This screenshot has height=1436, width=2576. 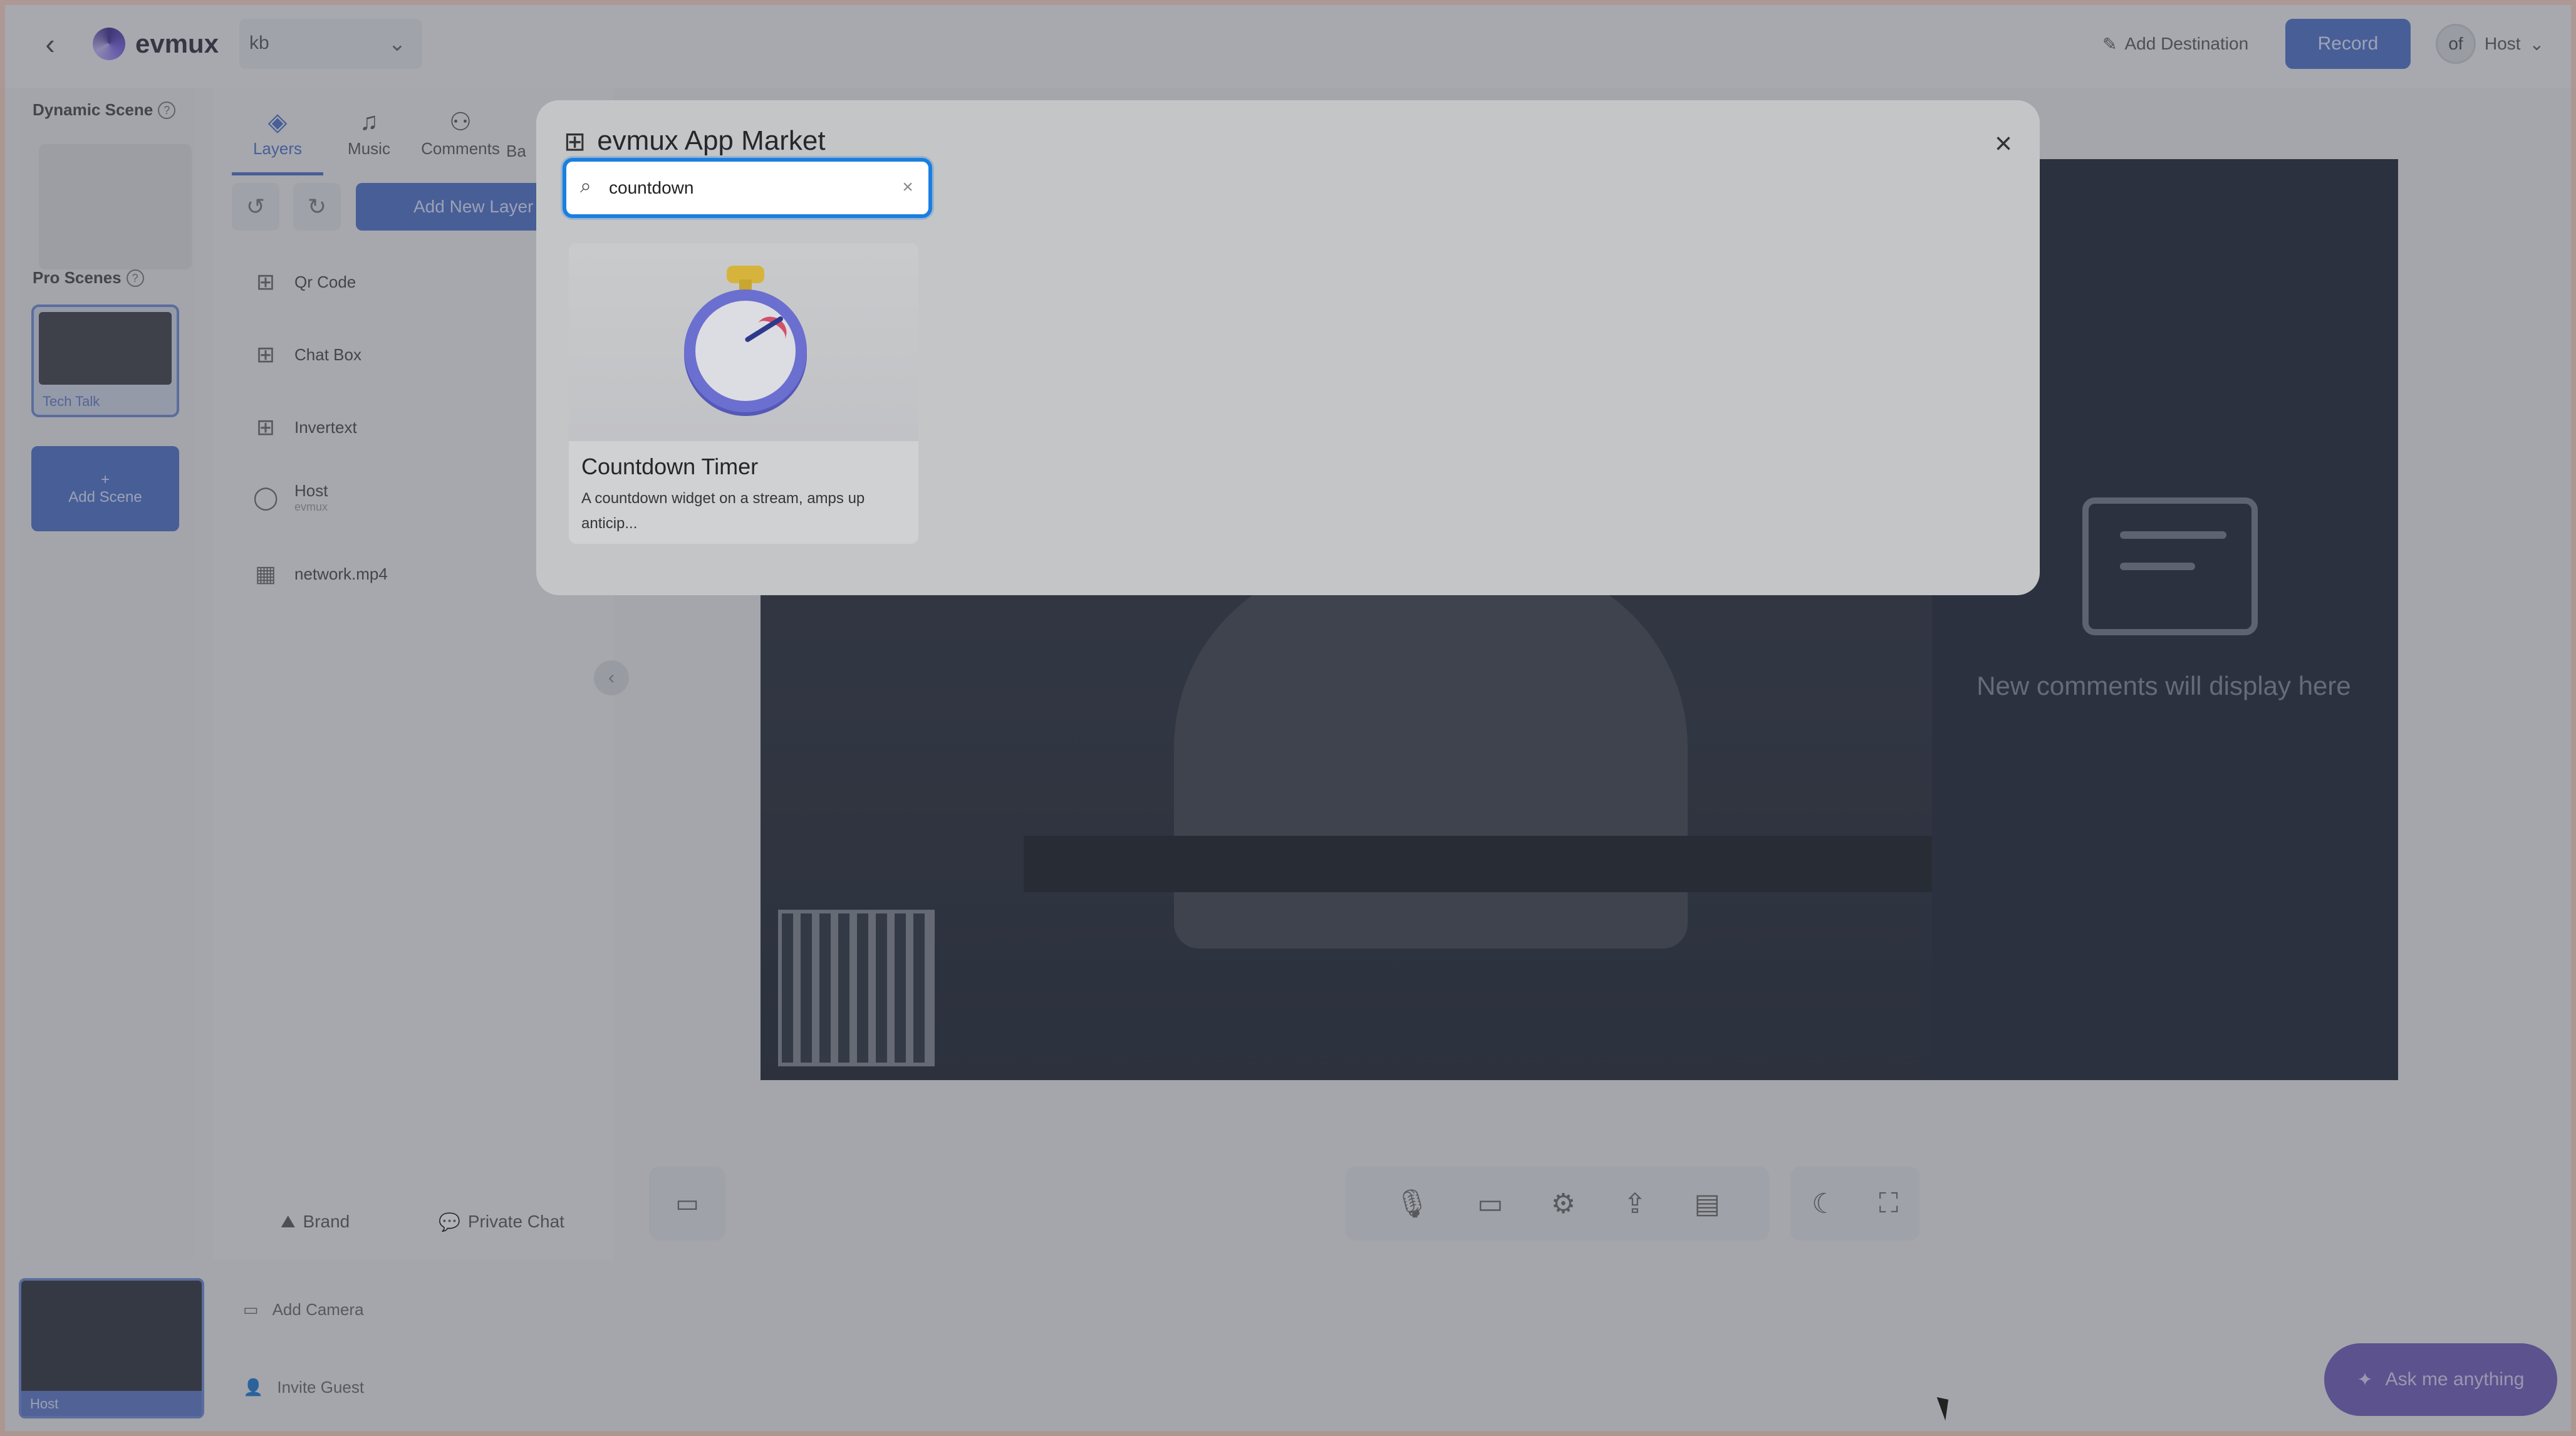 I want to click on stopwatch-icon, so click(x=745, y=351).